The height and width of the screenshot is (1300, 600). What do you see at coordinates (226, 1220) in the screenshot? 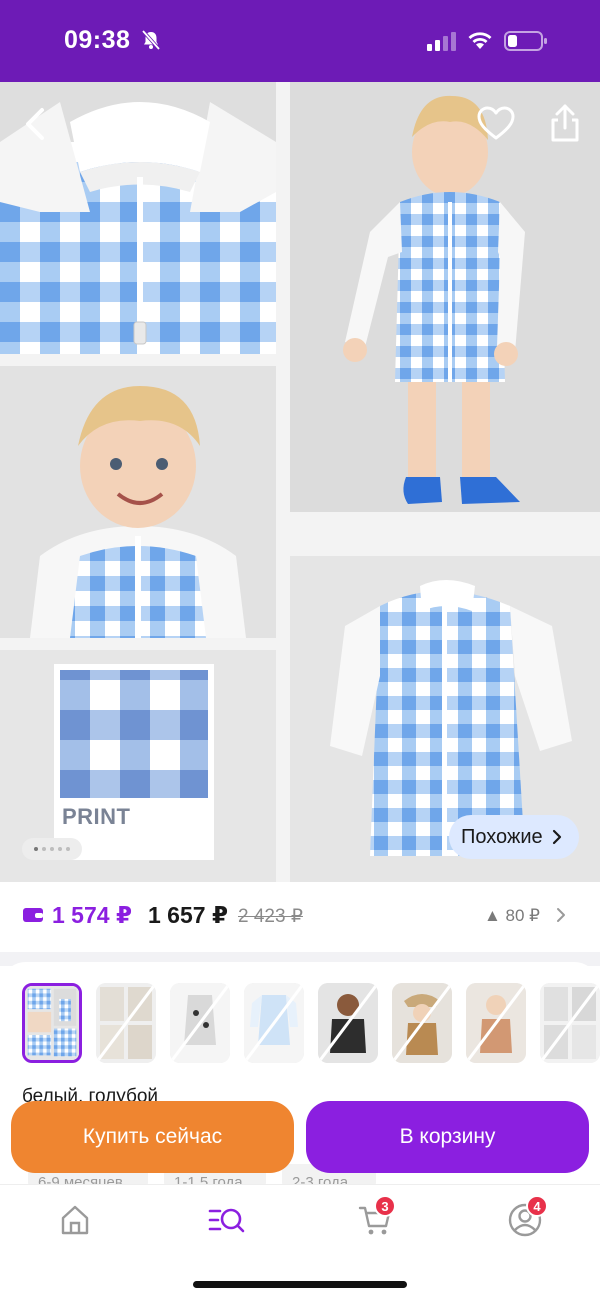
I see `catalog-search-icon` at bounding box center [226, 1220].